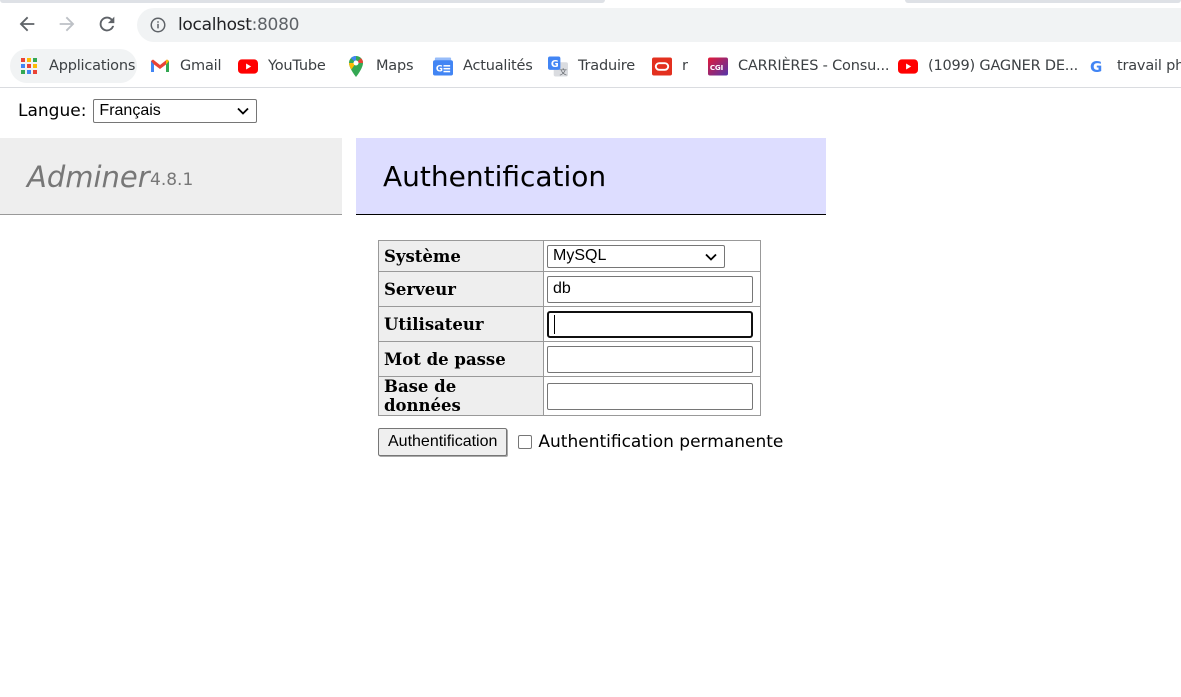 The width and height of the screenshot is (1181, 697). I want to click on password-input, so click(650, 359).